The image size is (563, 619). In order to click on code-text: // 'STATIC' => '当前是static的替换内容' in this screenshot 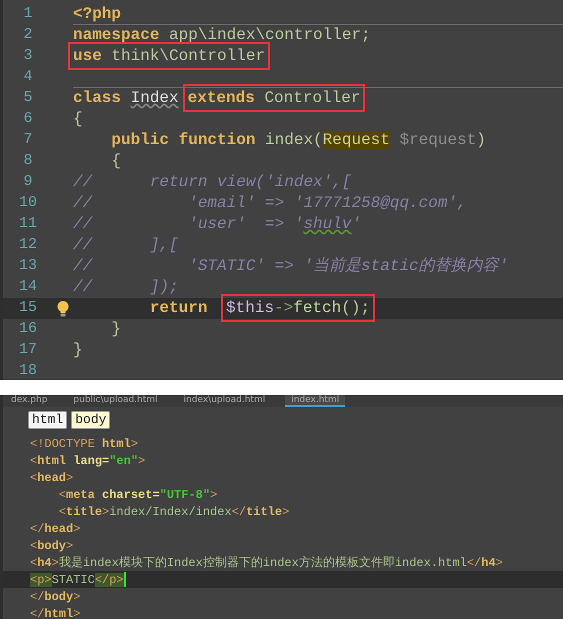, I will do `click(290, 266)`.